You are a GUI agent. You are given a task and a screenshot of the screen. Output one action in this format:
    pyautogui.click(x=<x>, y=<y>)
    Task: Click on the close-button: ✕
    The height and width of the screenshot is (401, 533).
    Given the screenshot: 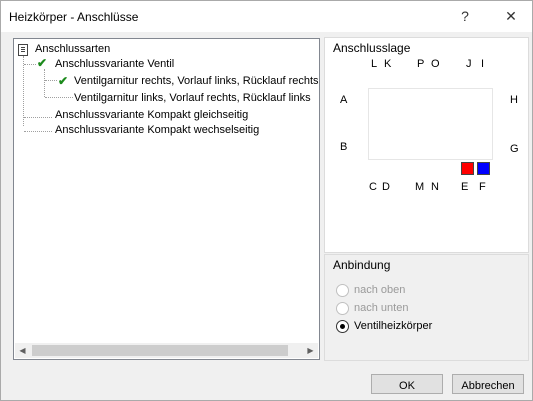 What is the action you would take?
    pyautogui.click(x=511, y=16)
    